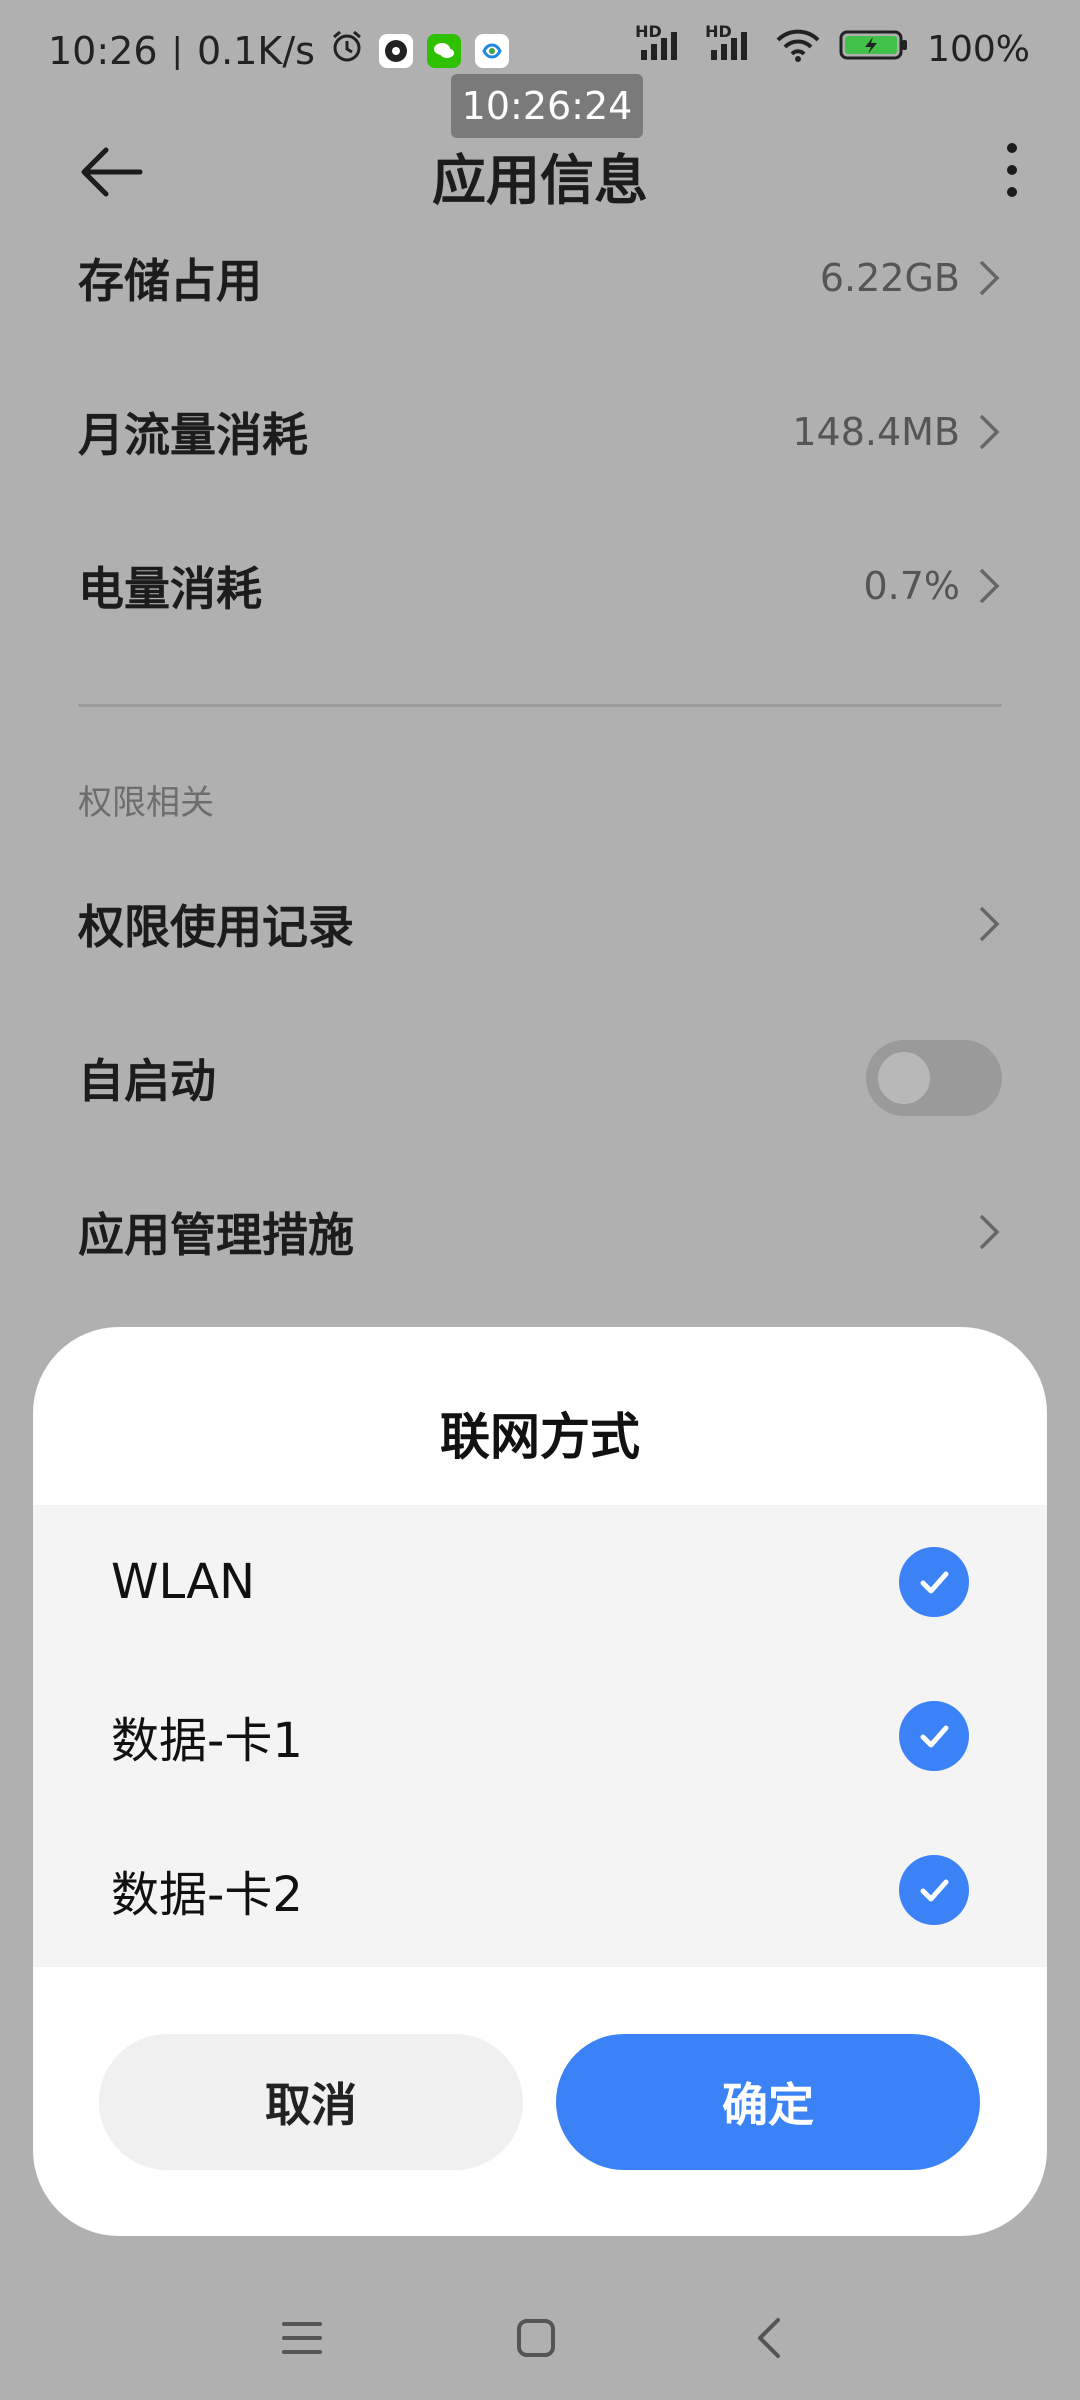 This screenshot has width=1080, height=2400. Describe the element at coordinates (347, 50) in the screenshot. I see `alarm-icon` at that location.